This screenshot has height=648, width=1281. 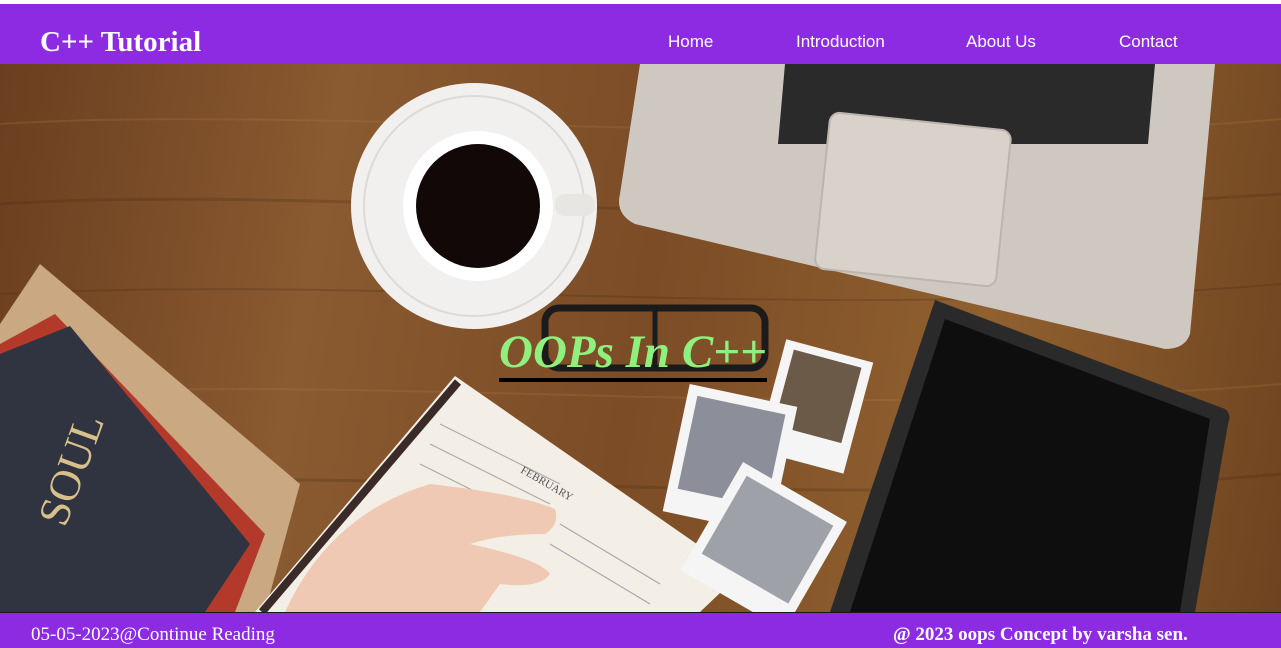 What do you see at coordinates (474, 206) in the screenshot?
I see `coffee-cup` at bounding box center [474, 206].